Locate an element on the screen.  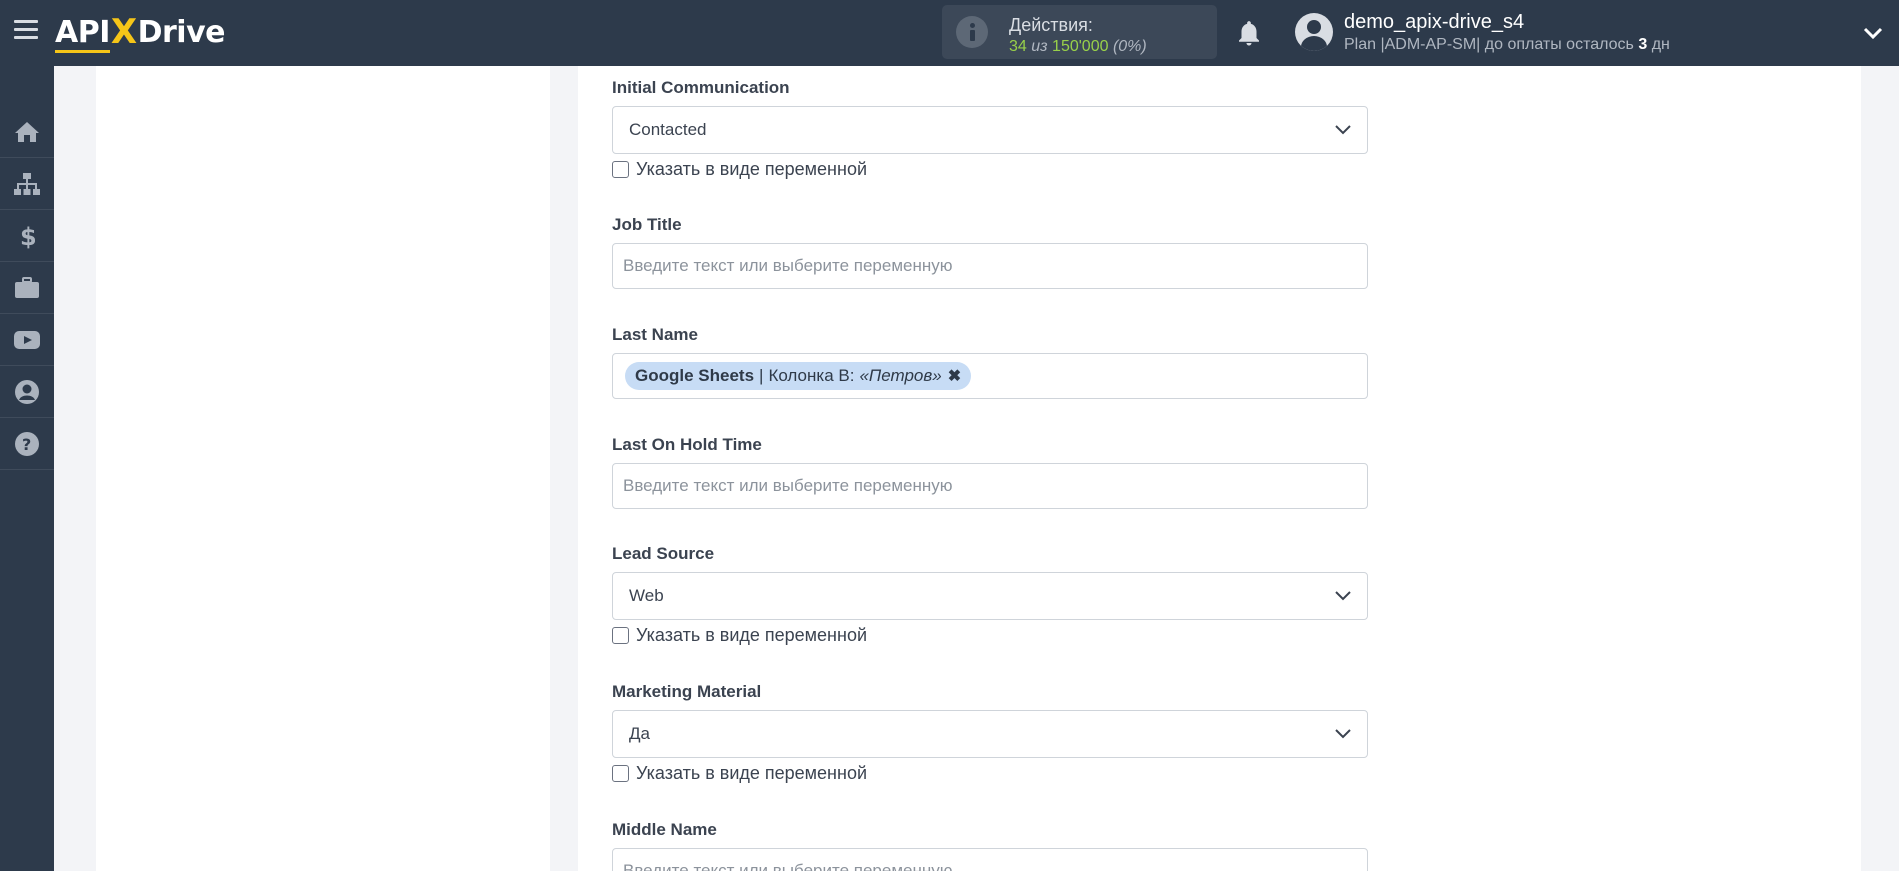
tag-sample: «Петров» is located at coordinates (900, 375).